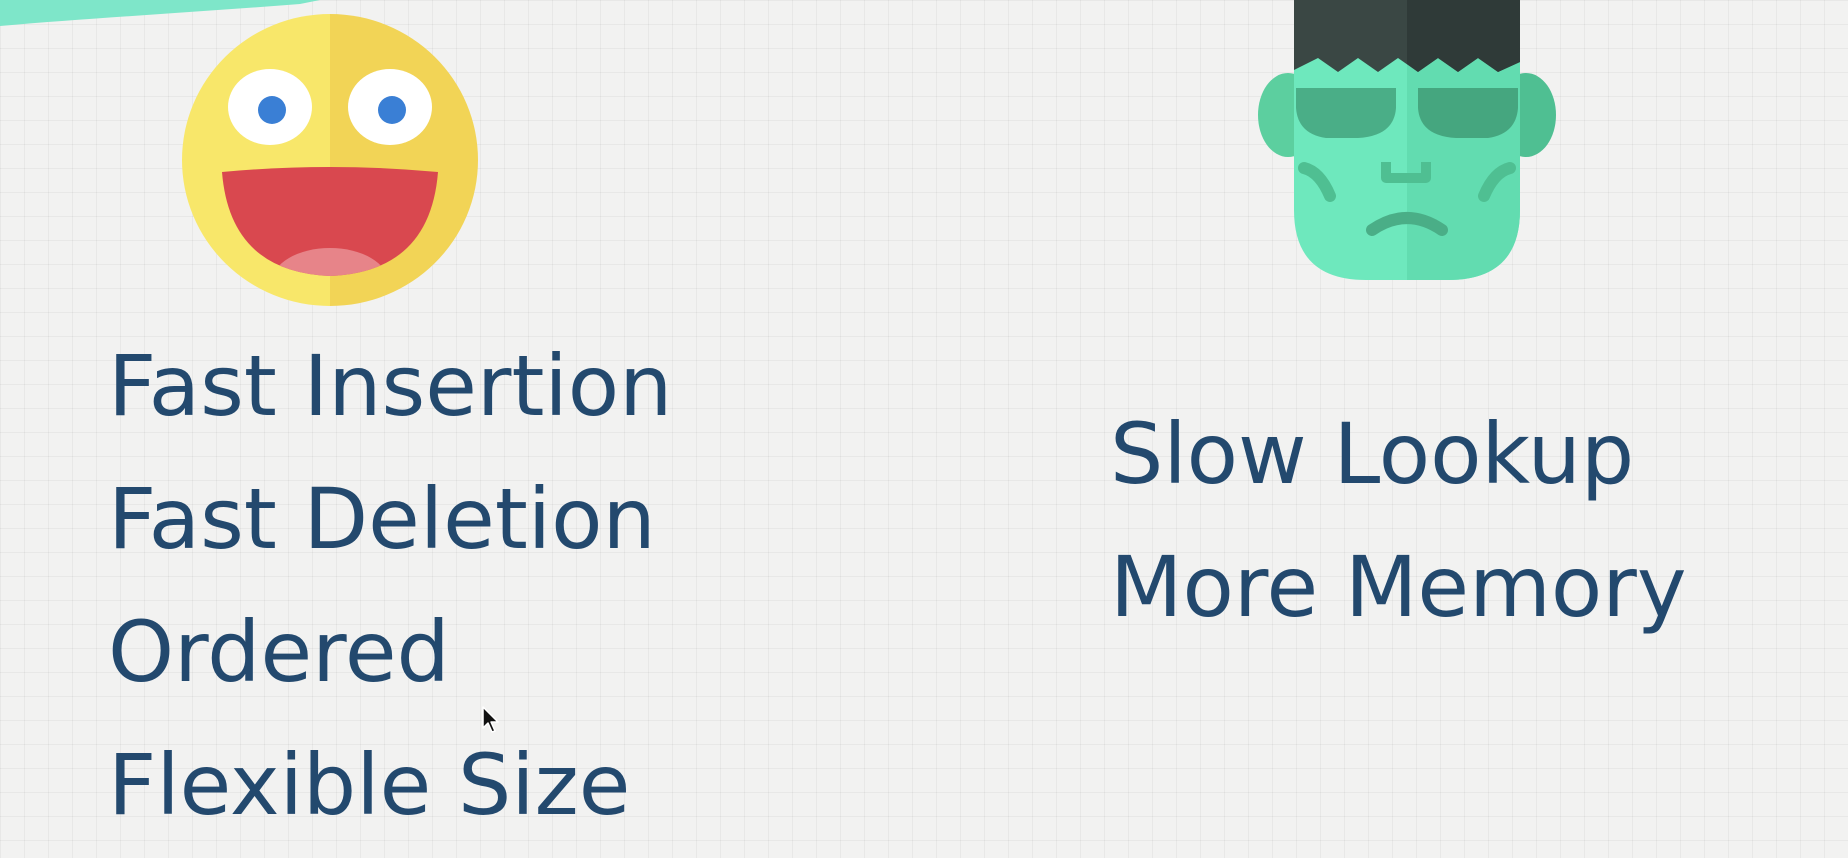 Image resolution: width=1848 pixels, height=858 pixels. What do you see at coordinates (1372, 454) in the screenshot?
I see `cons-item: Slow Lookup` at bounding box center [1372, 454].